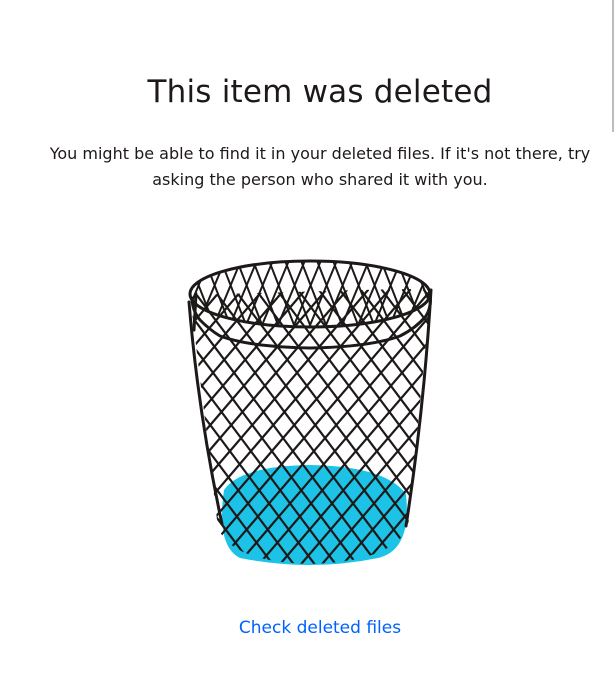 This screenshot has height=689, width=614. I want to click on check-deleted-files-link: Check deleted files, so click(307, 628).